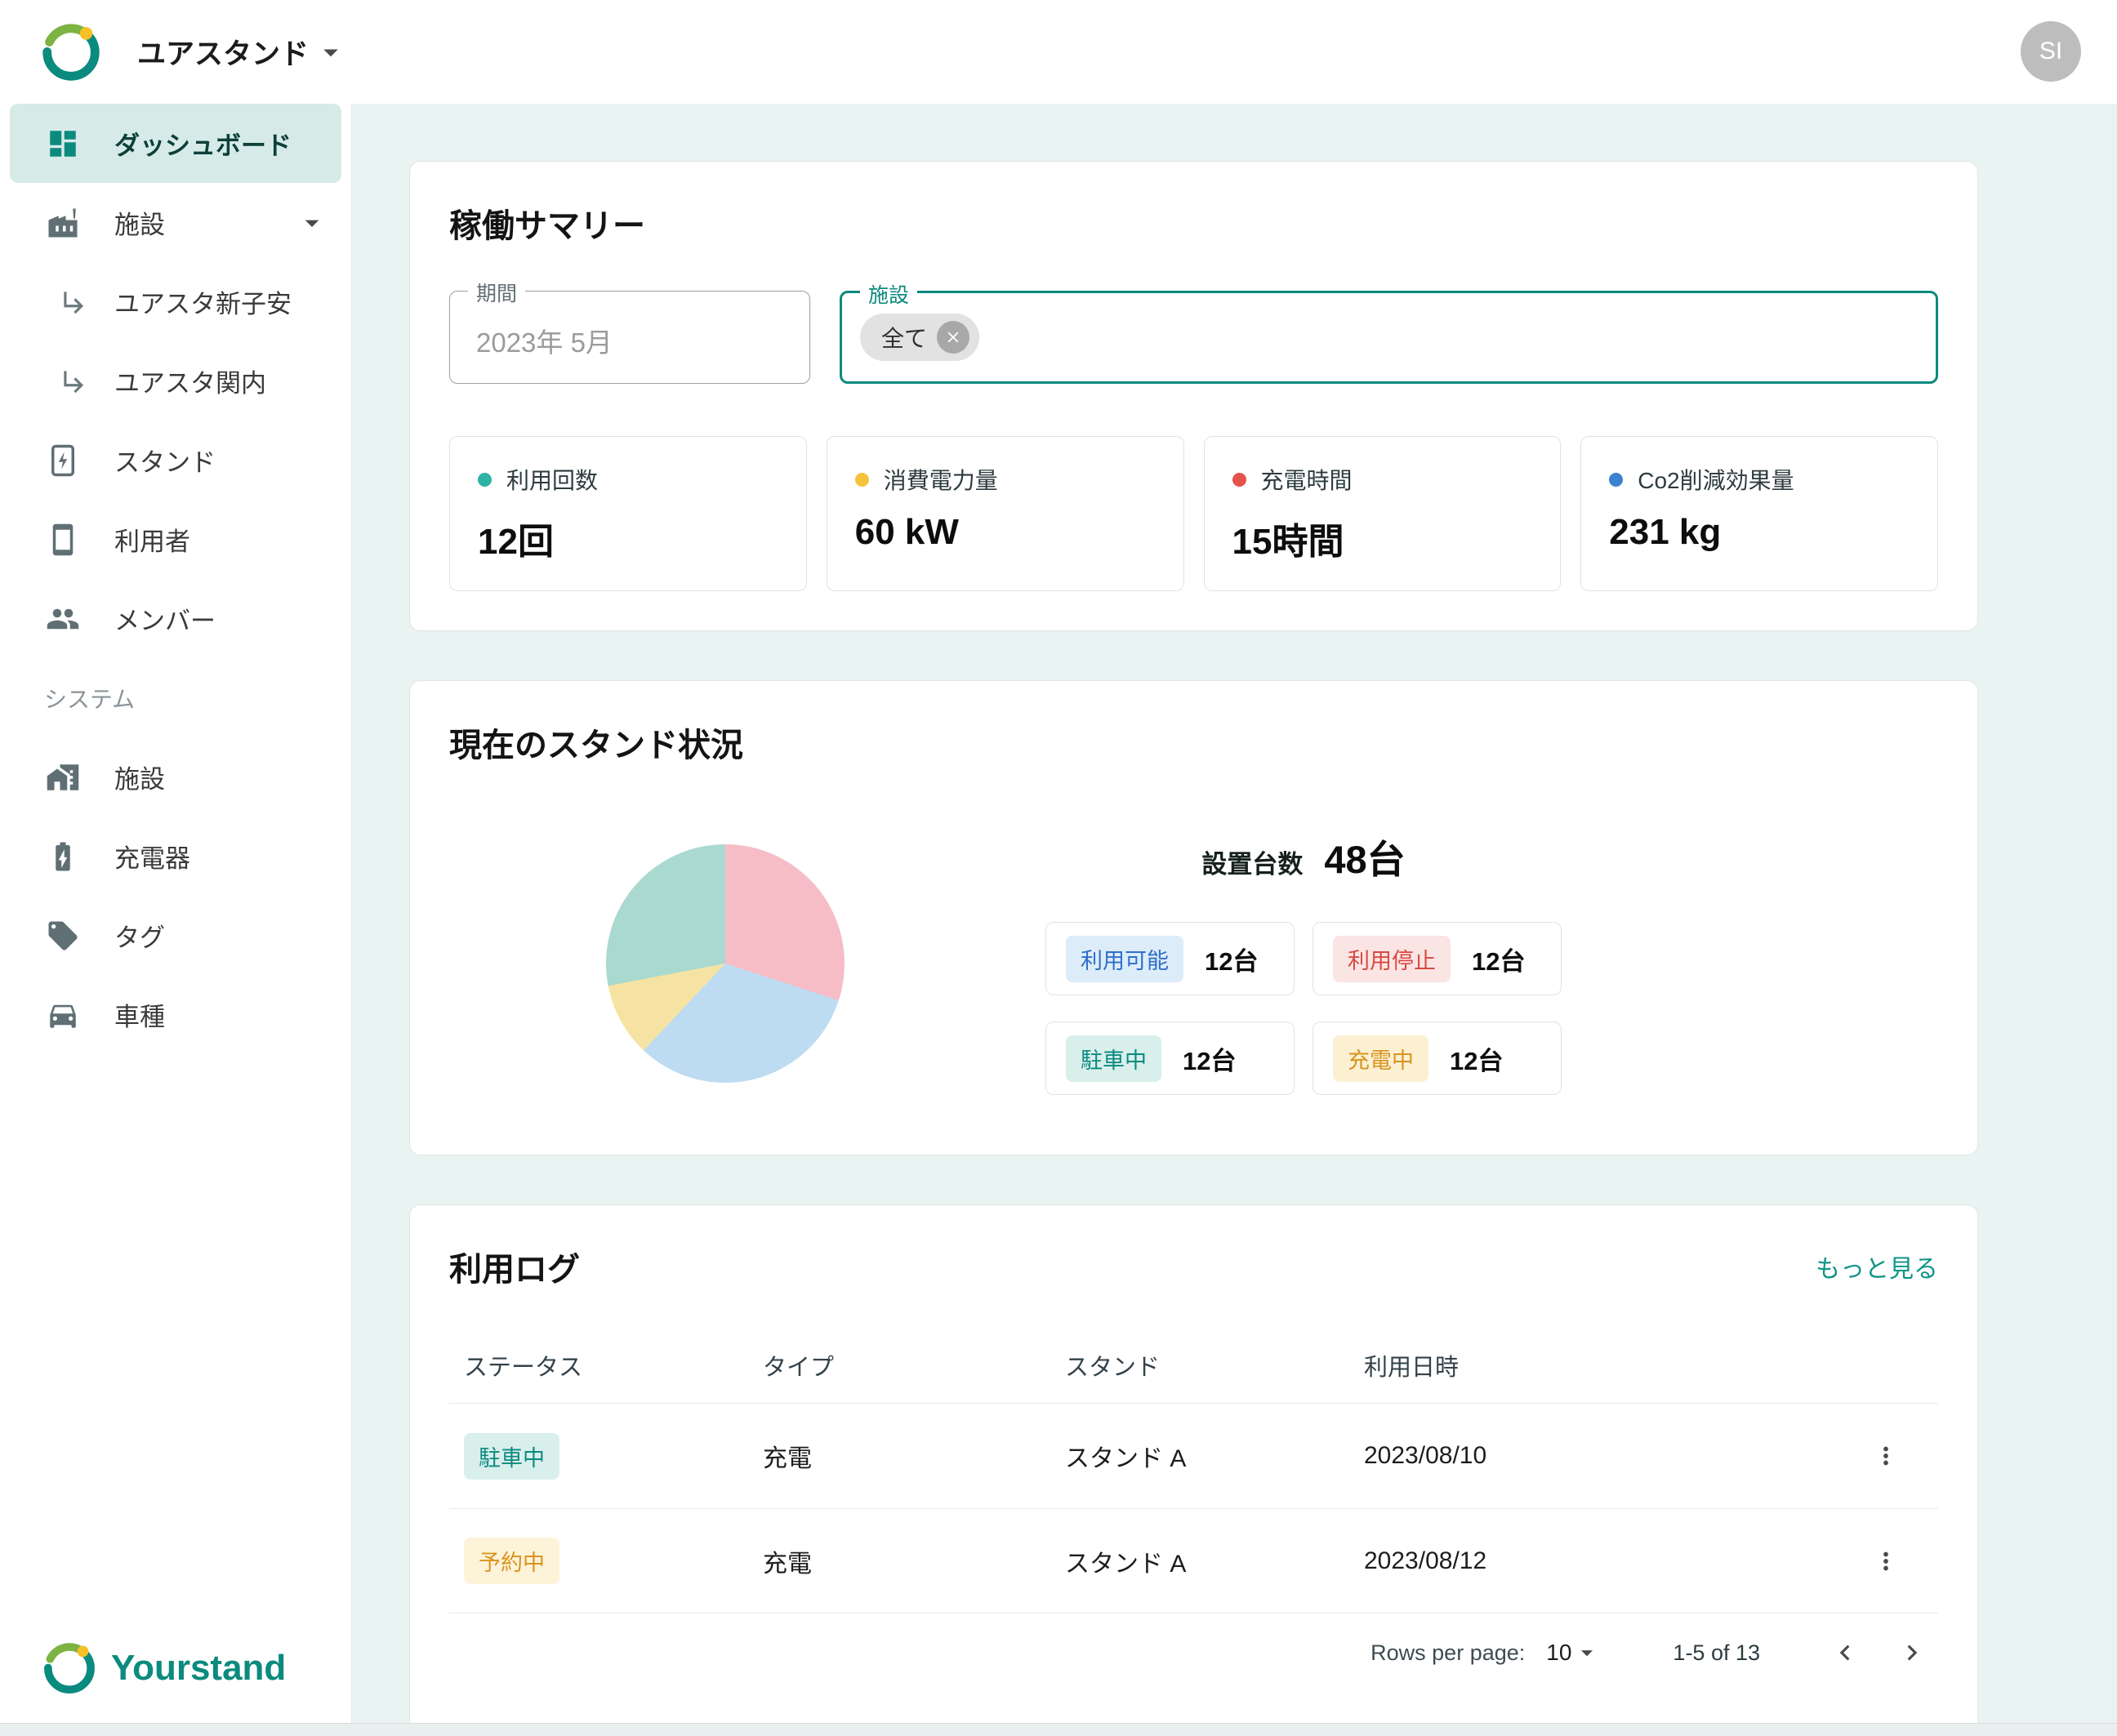  Describe the element at coordinates (176, 1014) in the screenshot. I see `sidebar-item-car-models: 車種` at that location.